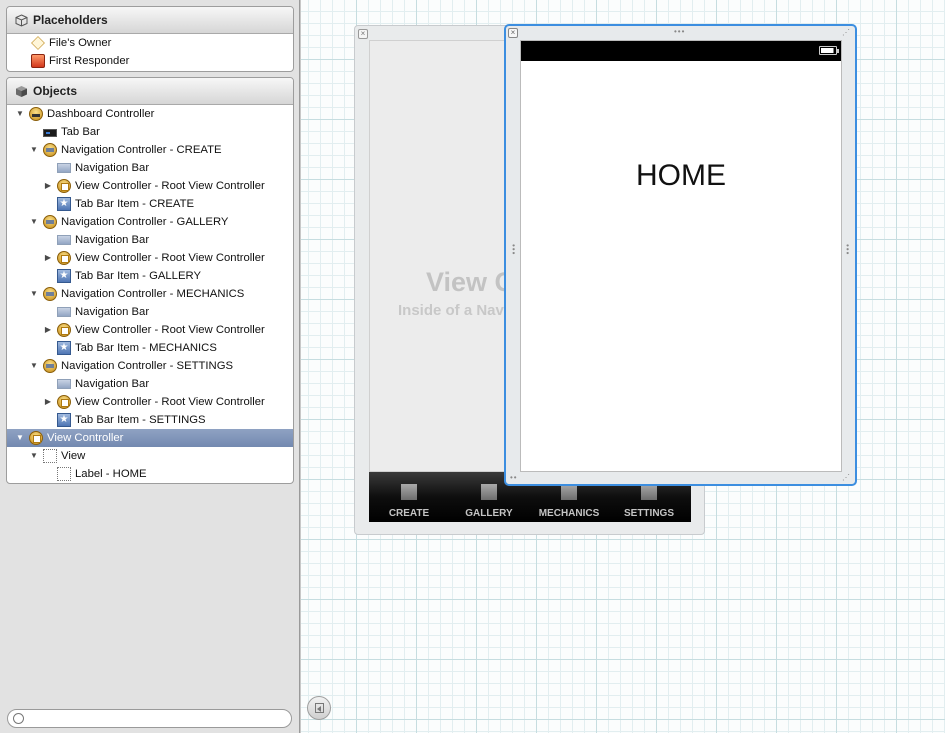 This screenshot has height=733, width=945. I want to click on placeholder-item-label: First Responder, so click(89, 61).